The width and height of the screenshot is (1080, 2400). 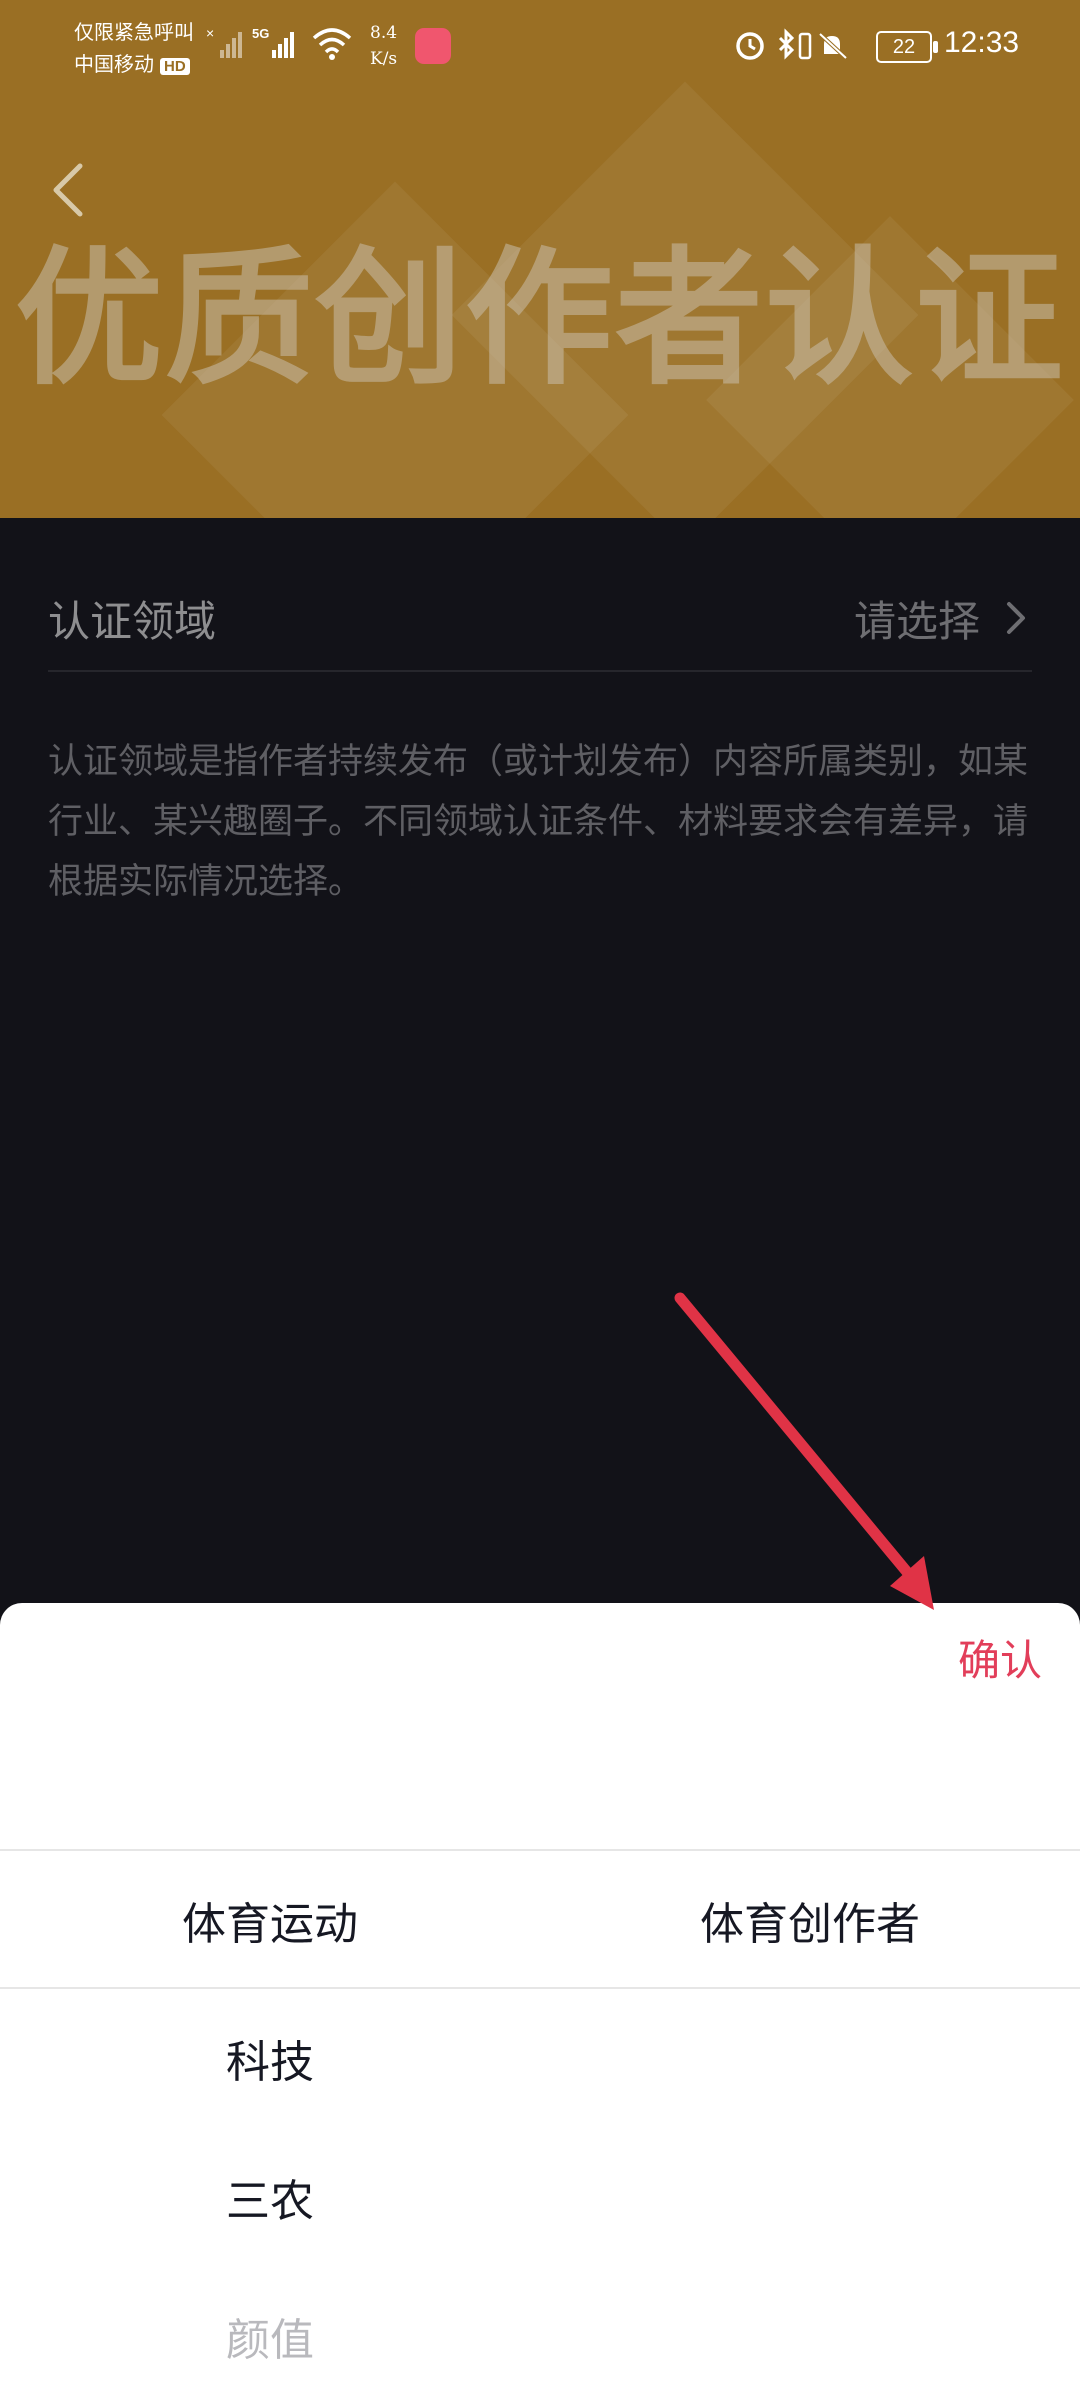 I want to click on carrier-text: 中国移动 HD, so click(x=132, y=62).